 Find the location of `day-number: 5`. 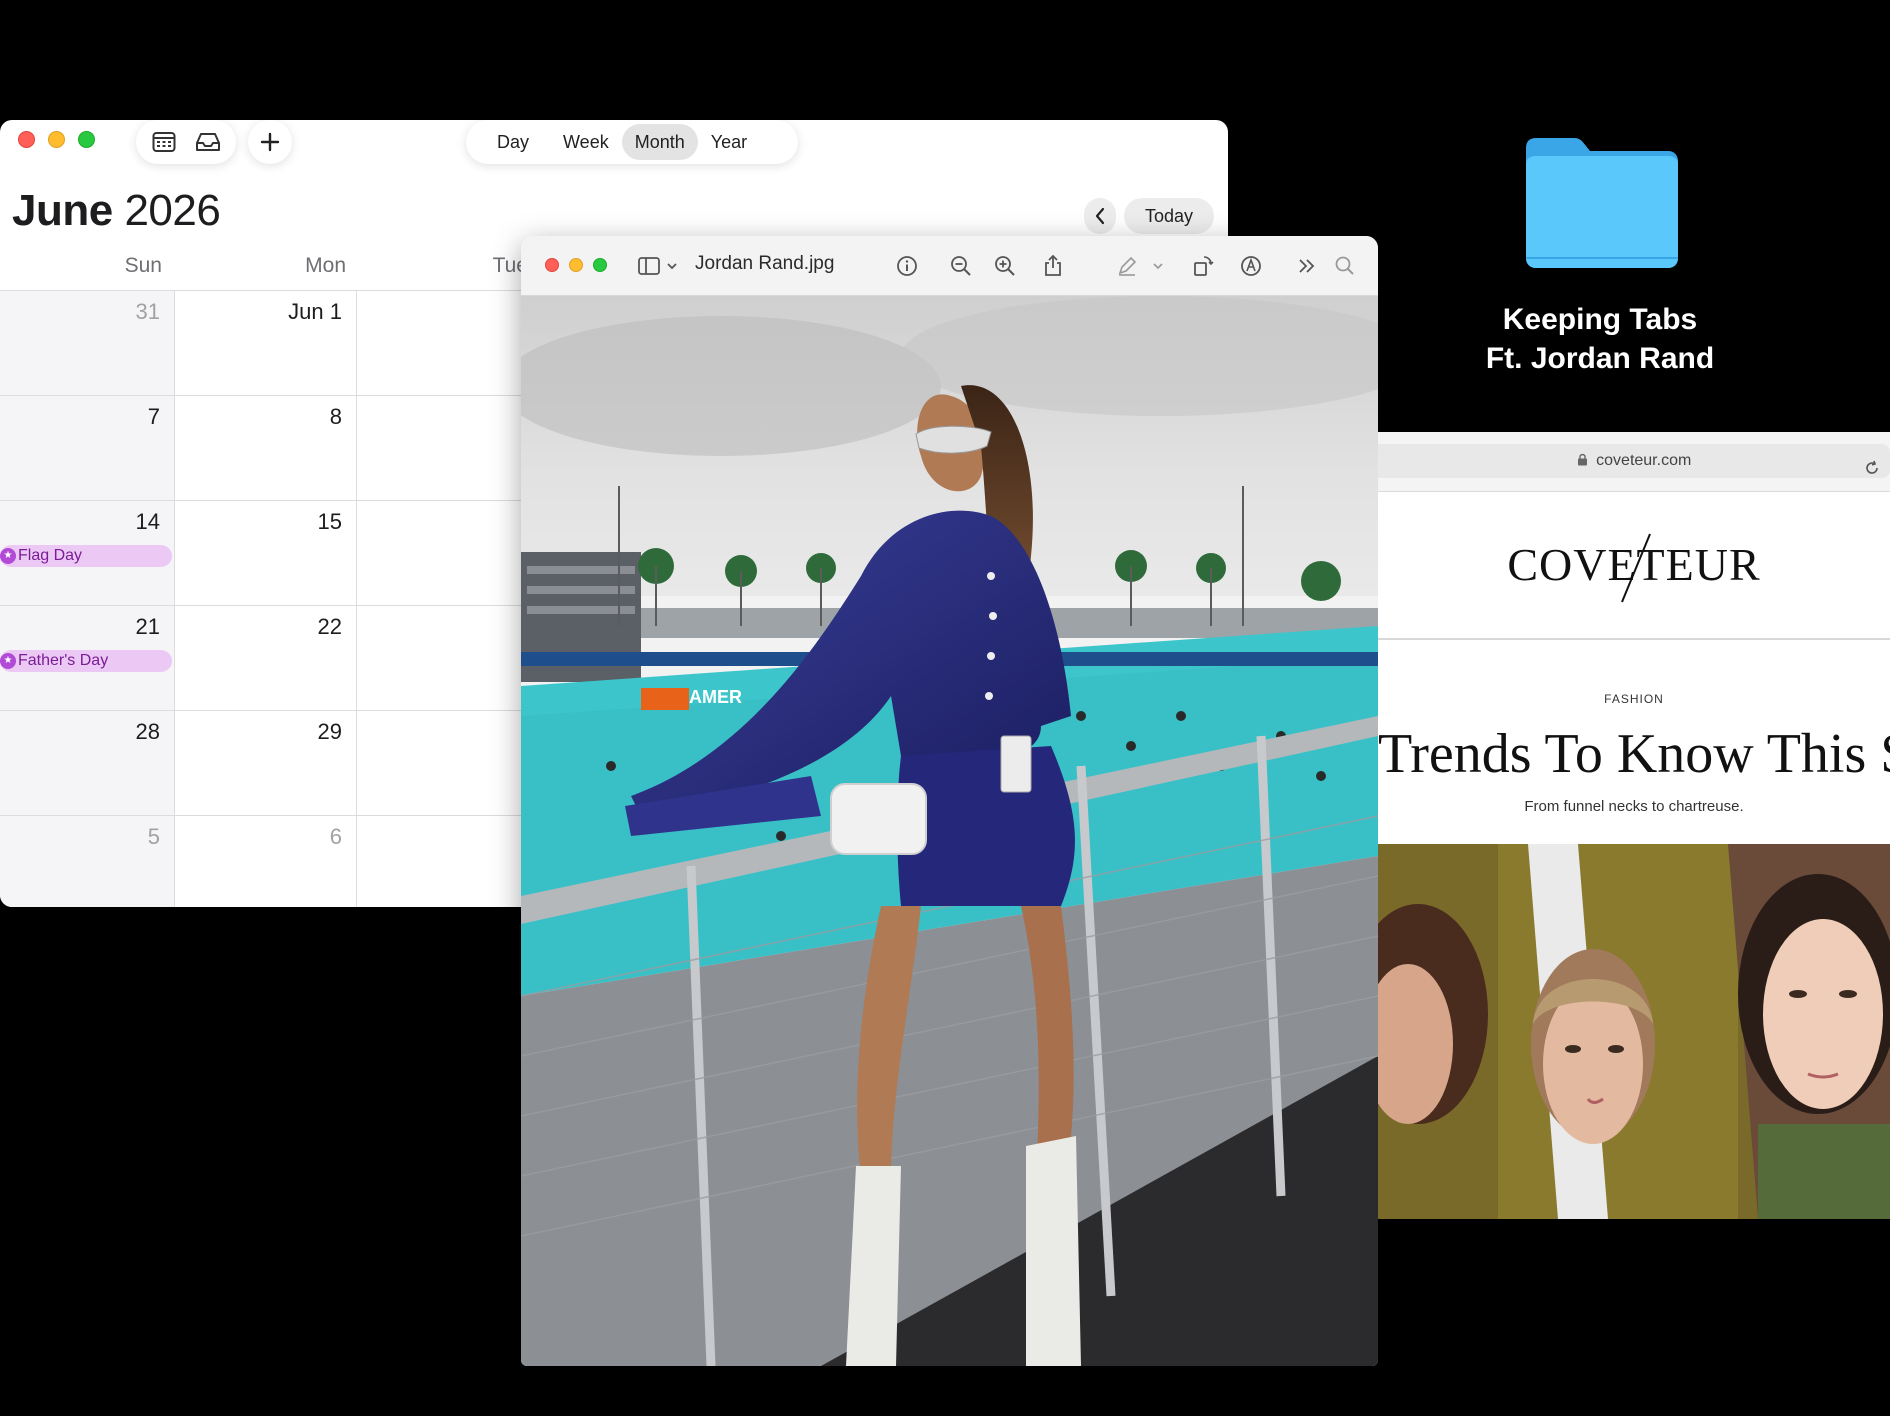

day-number: 5 is located at coordinates (153, 836).